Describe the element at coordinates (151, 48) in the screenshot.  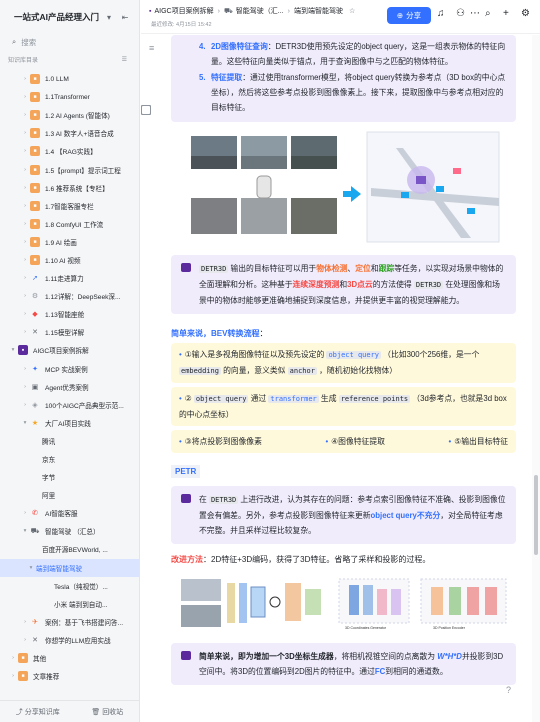
I see `outline-icon: ≡` at that location.